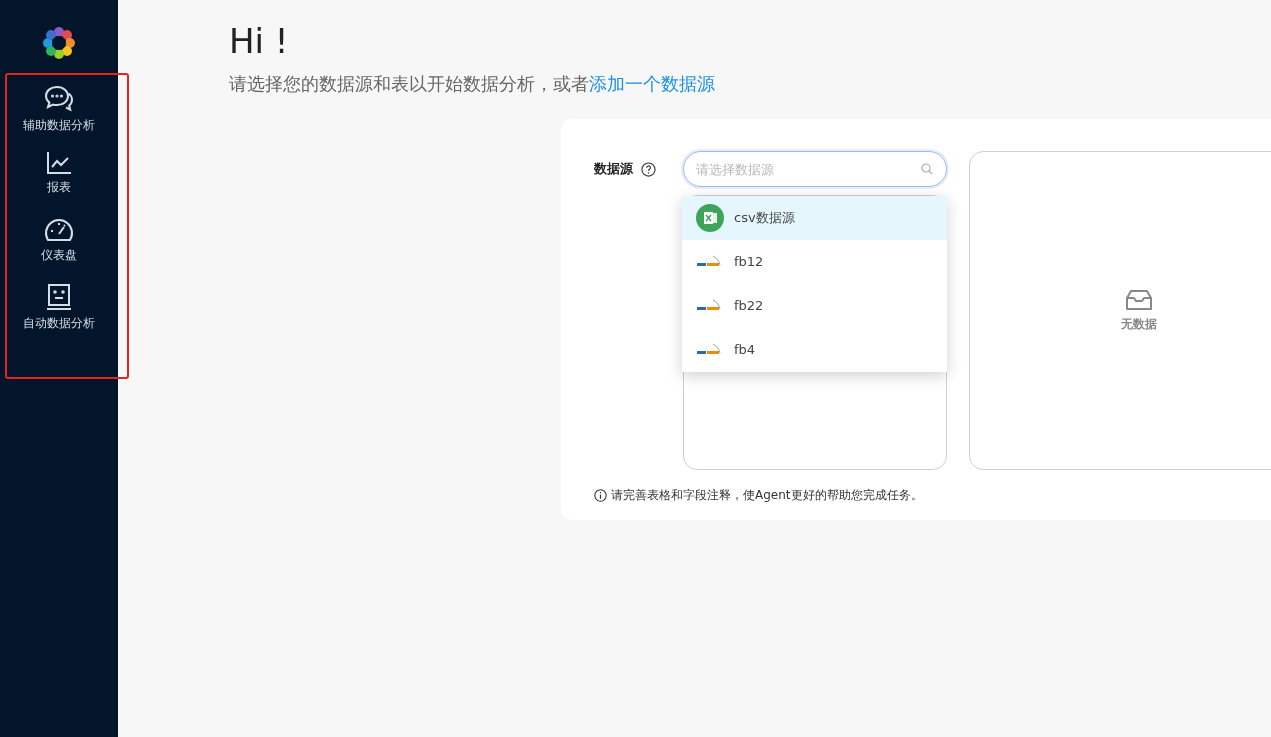 Image resolution: width=1271 pixels, height=737 pixels. I want to click on help-icon, so click(648, 169).